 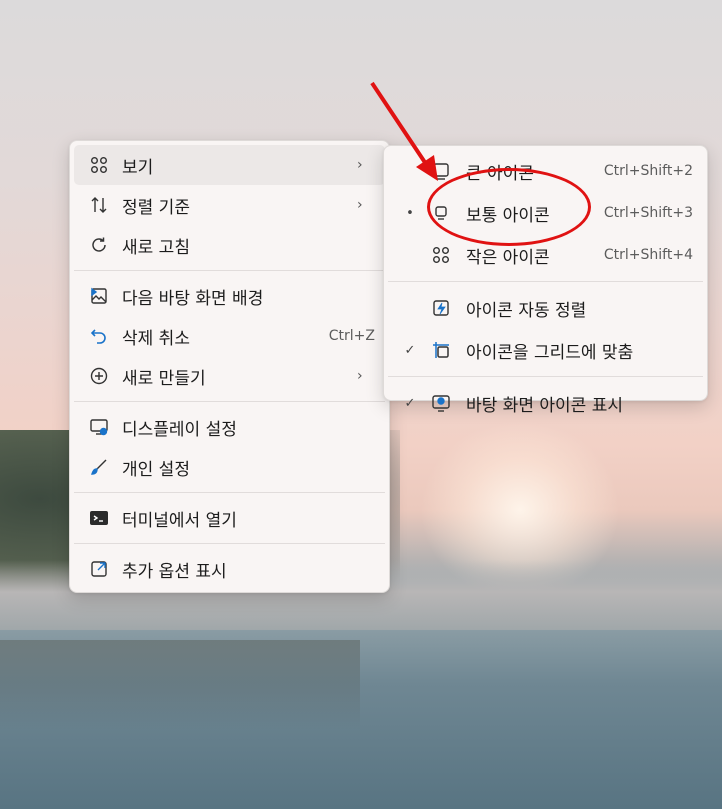 What do you see at coordinates (441, 171) in the screenshot?
I see `large-icons-icon` at bounding box center [441, 171].